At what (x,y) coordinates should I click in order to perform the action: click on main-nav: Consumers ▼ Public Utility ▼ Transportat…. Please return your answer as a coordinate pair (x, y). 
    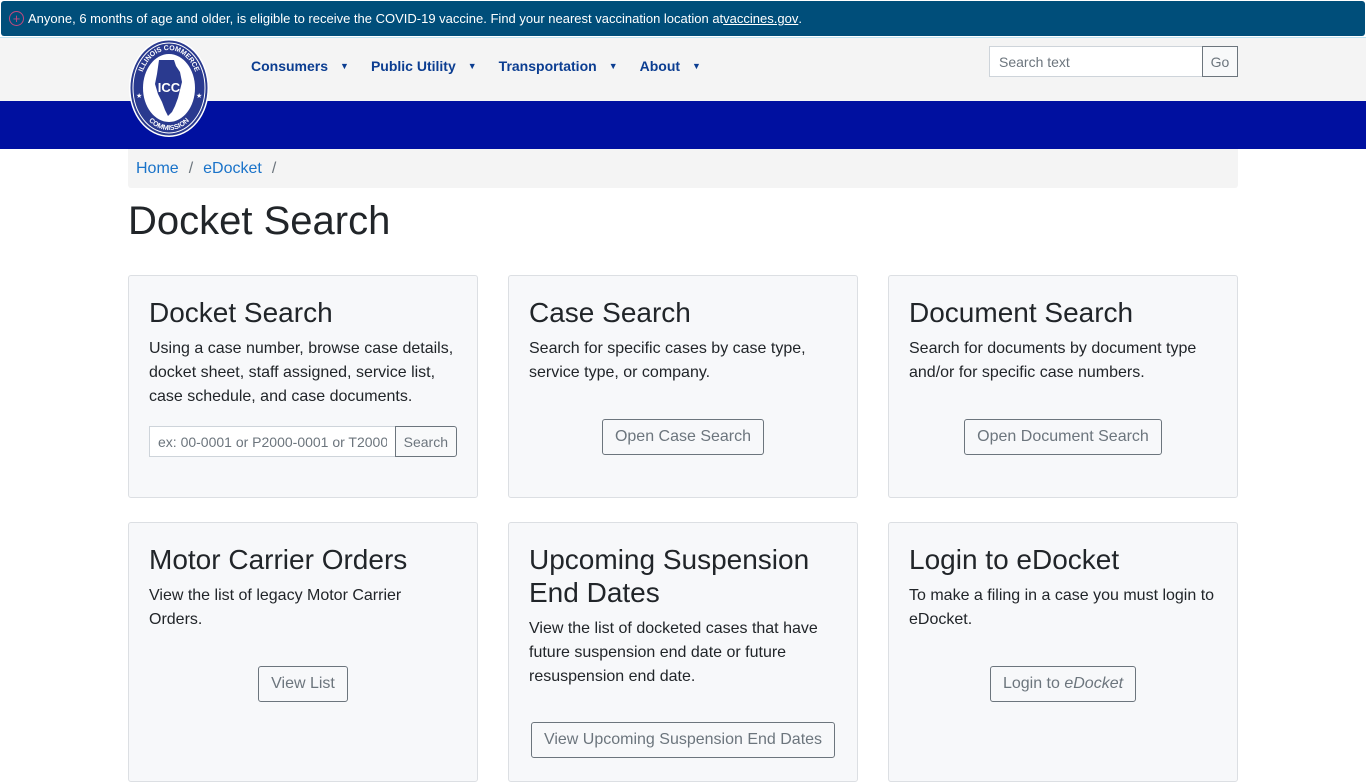
    Looking at the image, I should click on (487, 66).